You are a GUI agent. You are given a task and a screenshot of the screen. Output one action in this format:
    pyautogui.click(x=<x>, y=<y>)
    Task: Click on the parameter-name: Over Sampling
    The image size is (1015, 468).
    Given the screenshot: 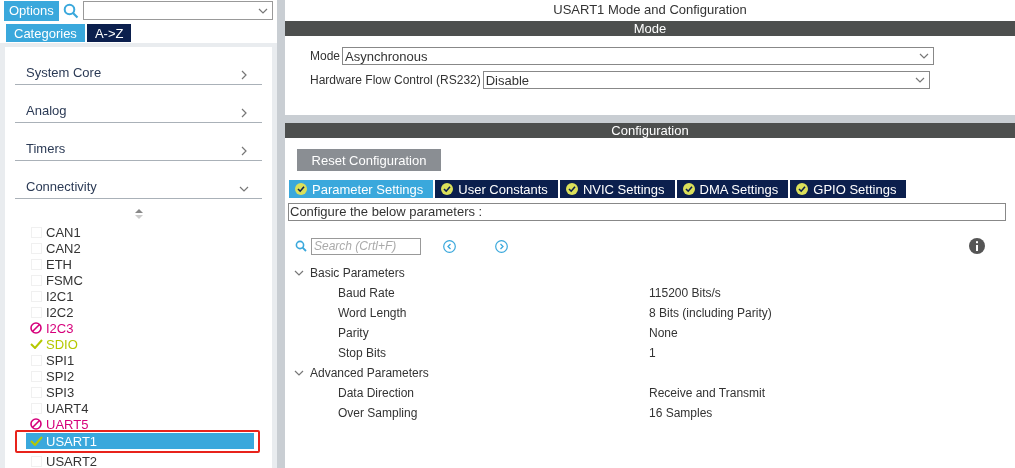 What is the action you would take?
    pyautogui.click(x=378, y=413)
    